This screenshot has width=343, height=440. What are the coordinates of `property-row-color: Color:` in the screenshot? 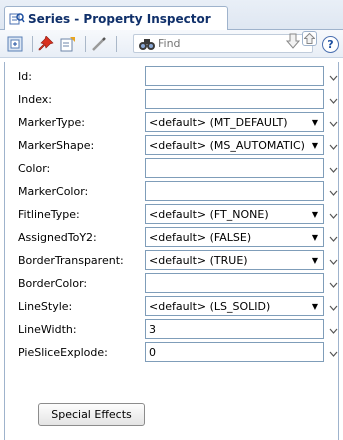 It's located at (171, 169).